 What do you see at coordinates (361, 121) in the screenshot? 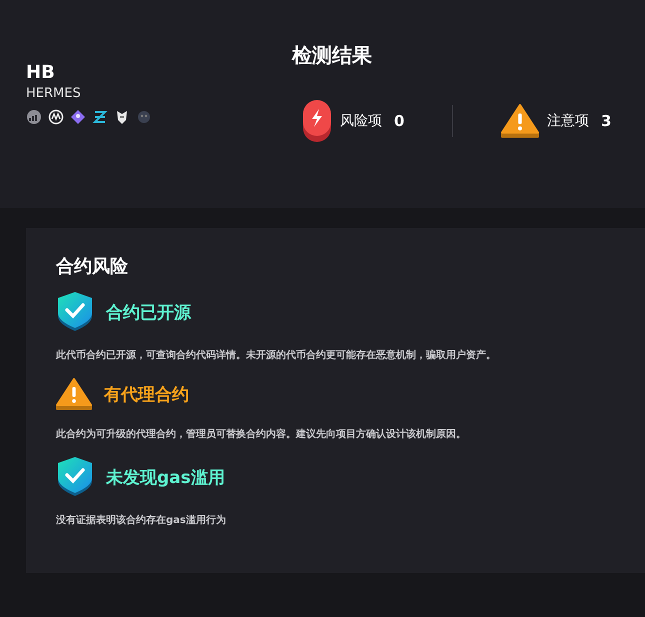
I see `stat-label: 风险项` at bounding box center [361, 121].